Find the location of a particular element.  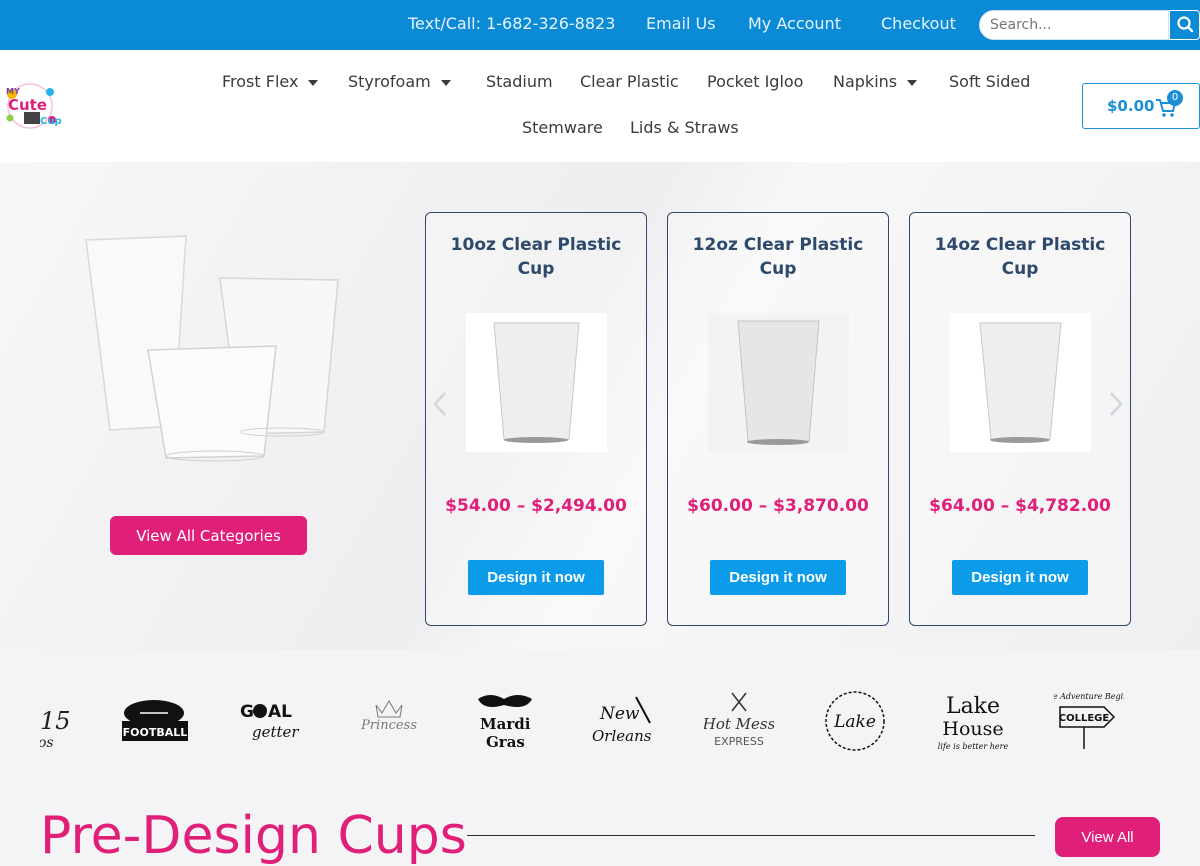

design-logo-princess: Princess is located at coordinates (389, 721).